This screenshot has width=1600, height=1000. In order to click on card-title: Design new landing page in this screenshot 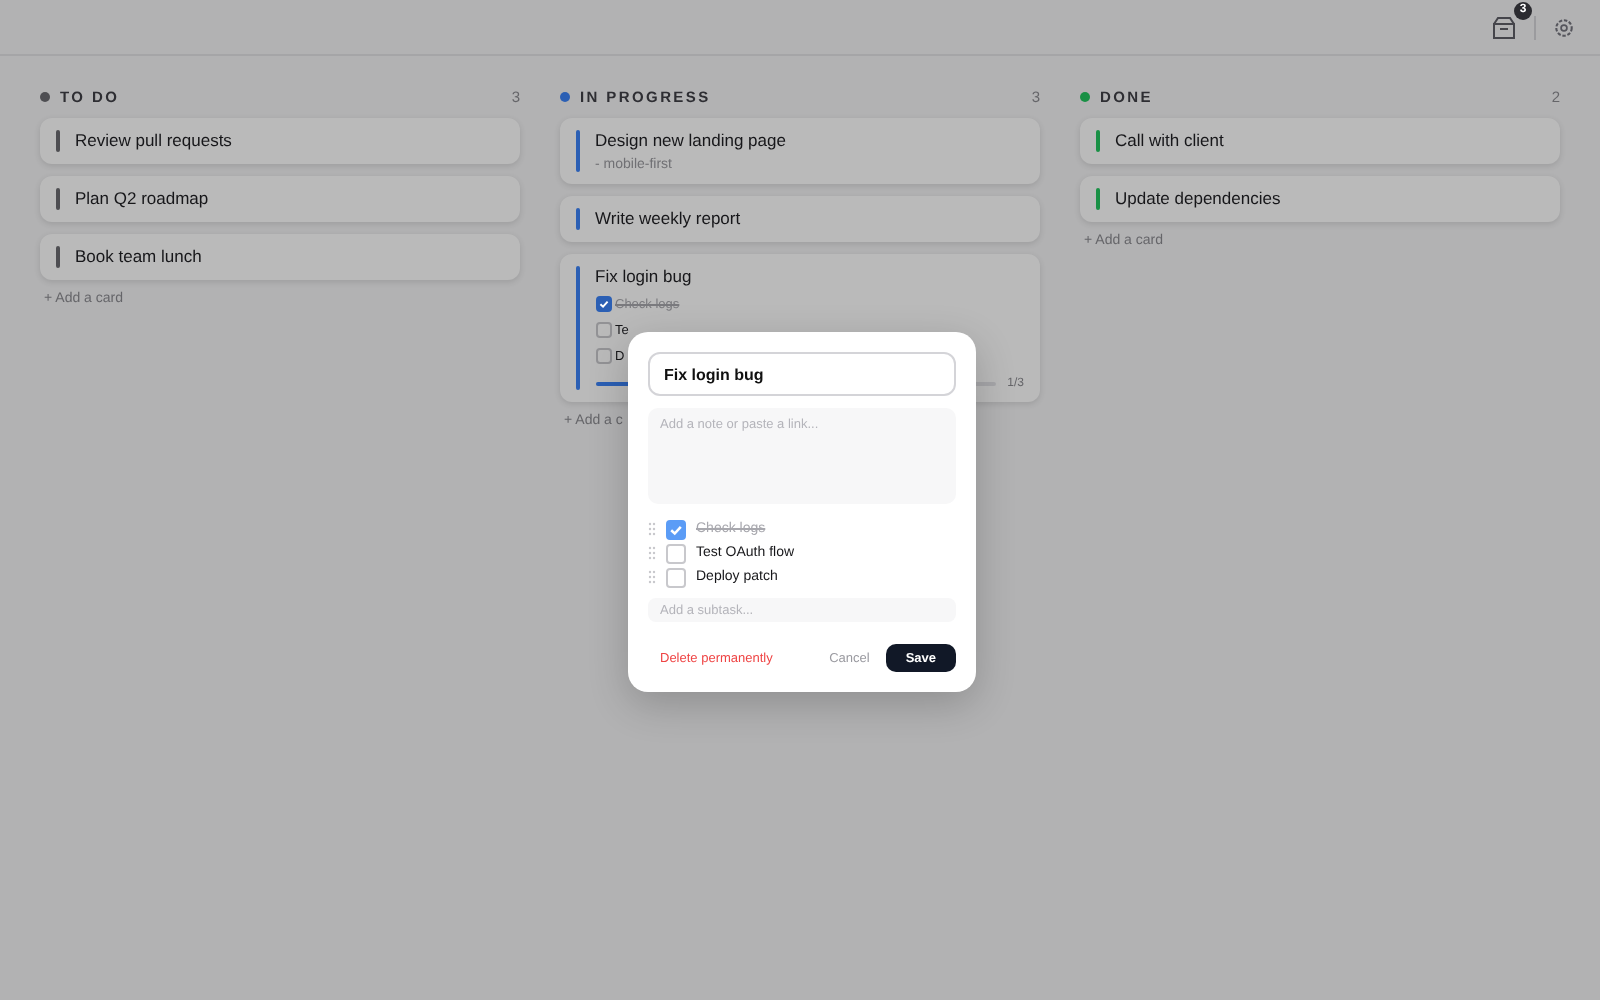, I will do `click(691, 141)`.